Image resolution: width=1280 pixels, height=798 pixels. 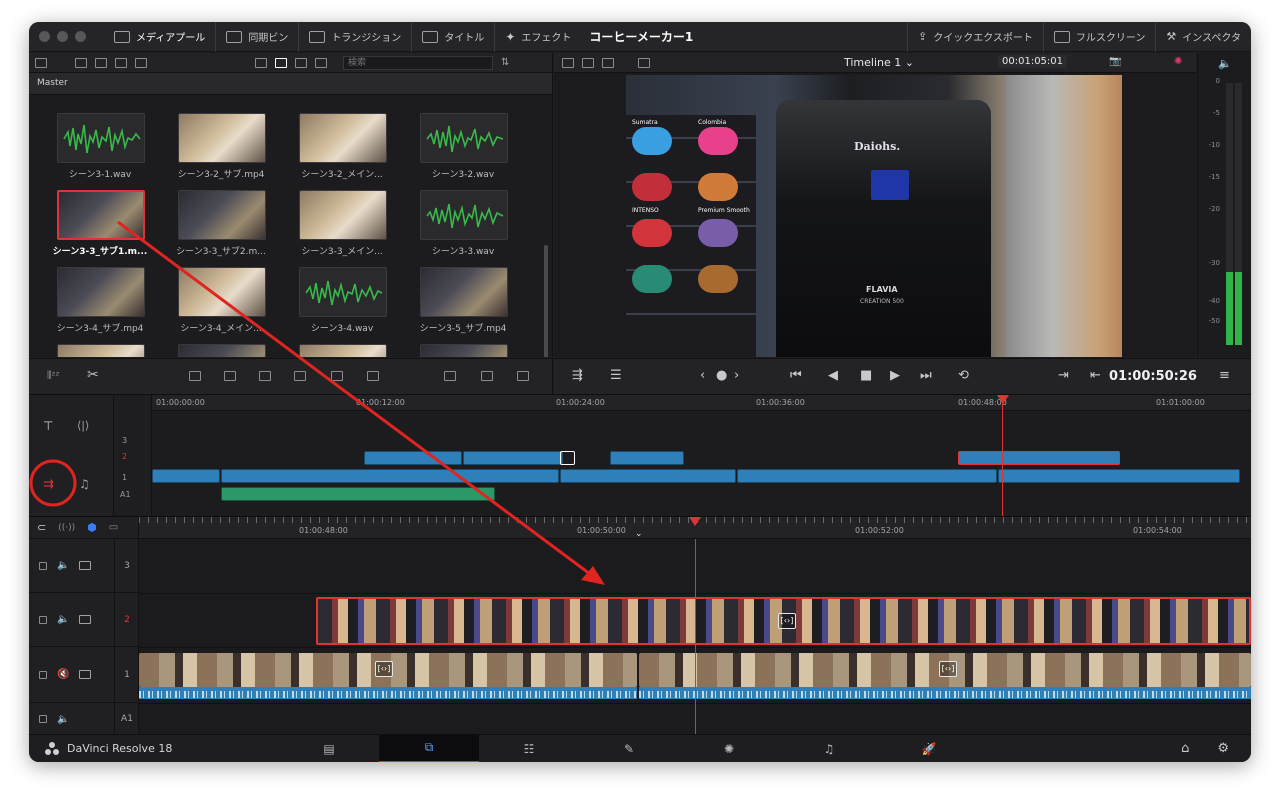 What do you see at coordinates (342, 302) in the screenshot?
I see `media-clip: シーン3-4.wav` at bounding box center [342, 302].